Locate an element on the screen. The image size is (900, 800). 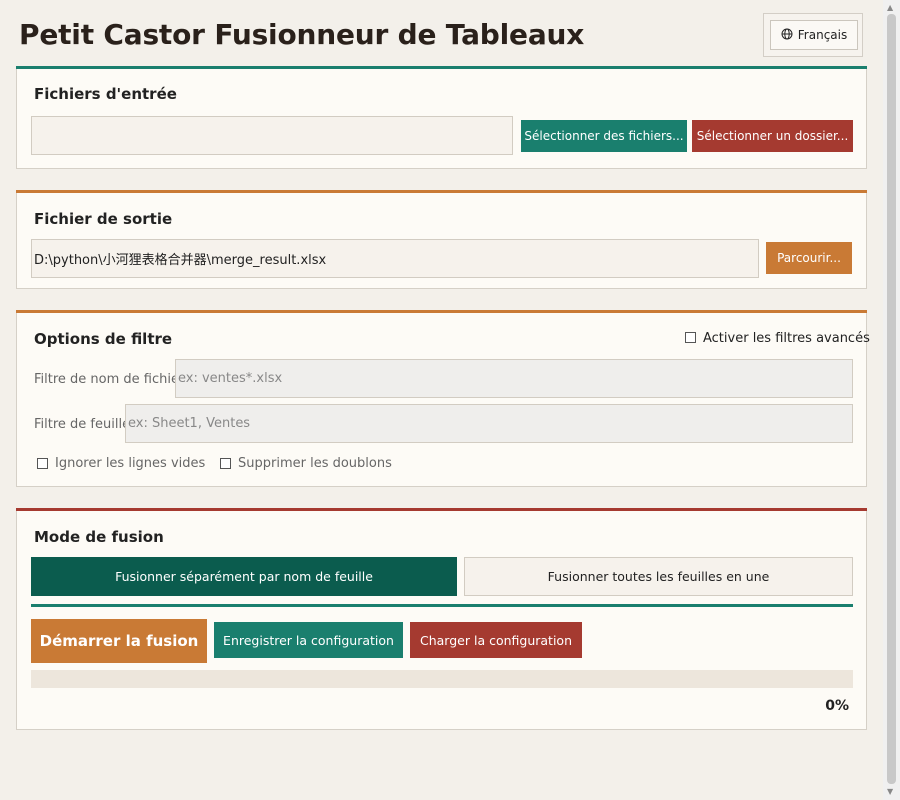
divider is located at coordinates (442, 605).